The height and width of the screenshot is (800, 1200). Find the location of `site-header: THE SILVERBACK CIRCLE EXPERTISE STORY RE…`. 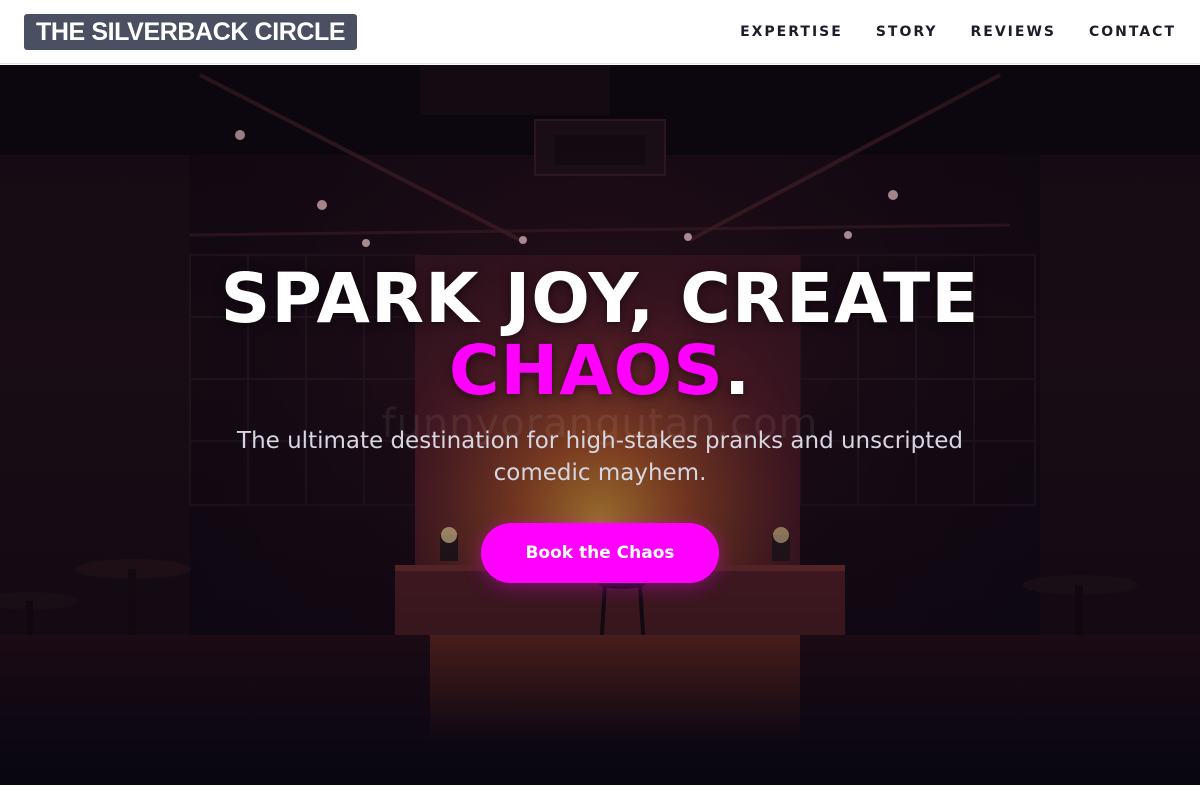

site-header: THE SILVERBACK CIRCLE EXPERTISE STORY RE… is located at coordinates (600, 32).